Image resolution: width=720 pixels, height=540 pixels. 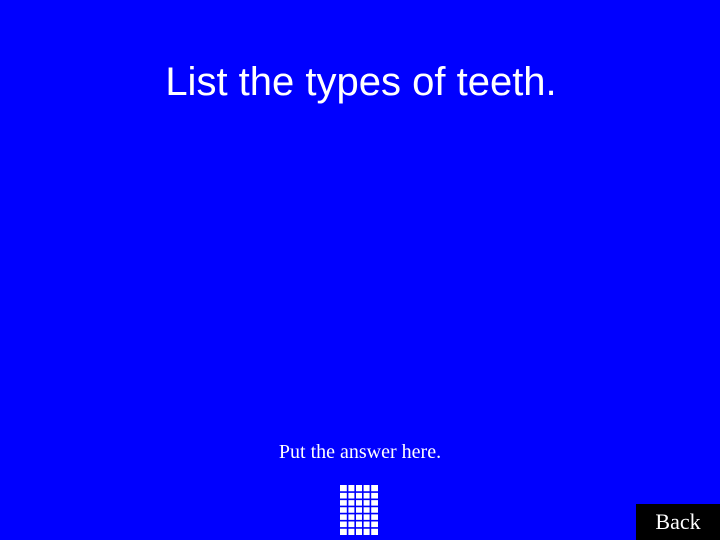 I want to click on question-text: List the types of teeth., so click(x=361, y=82).